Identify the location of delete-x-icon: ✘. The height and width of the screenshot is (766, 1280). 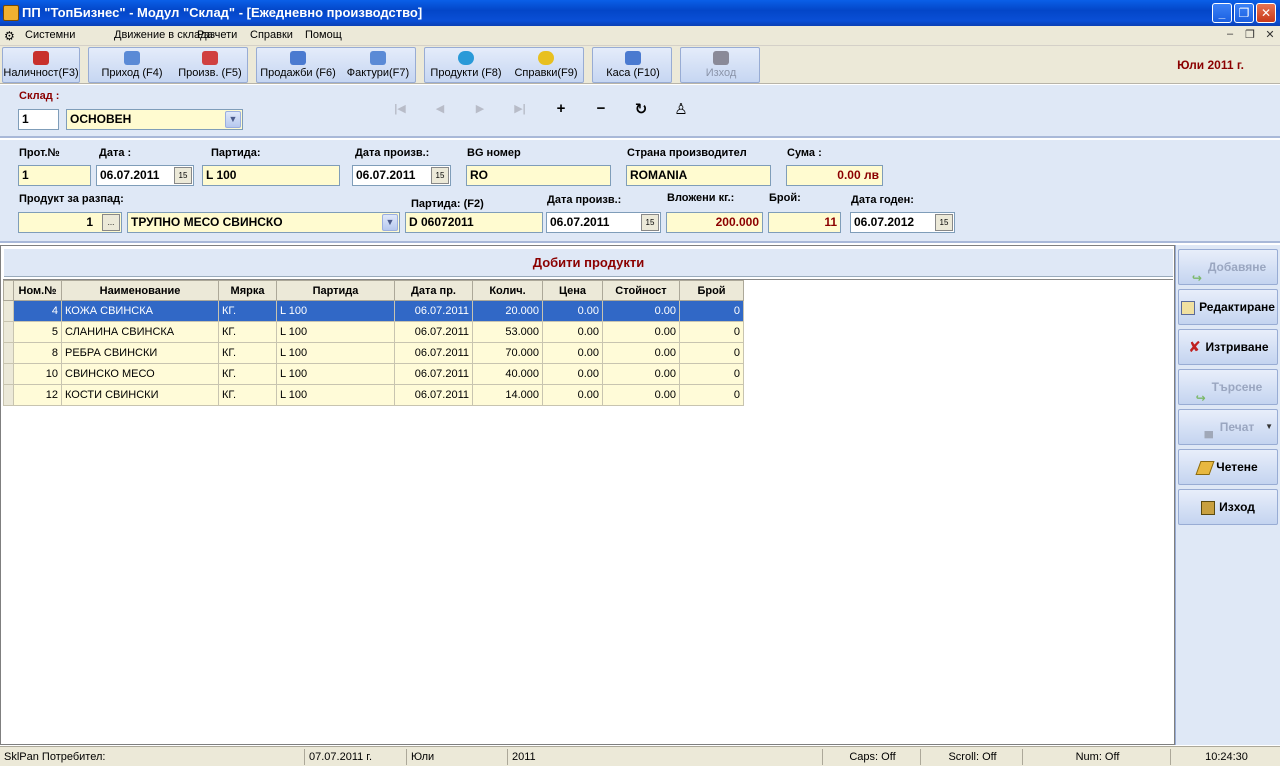
(1194, 347).